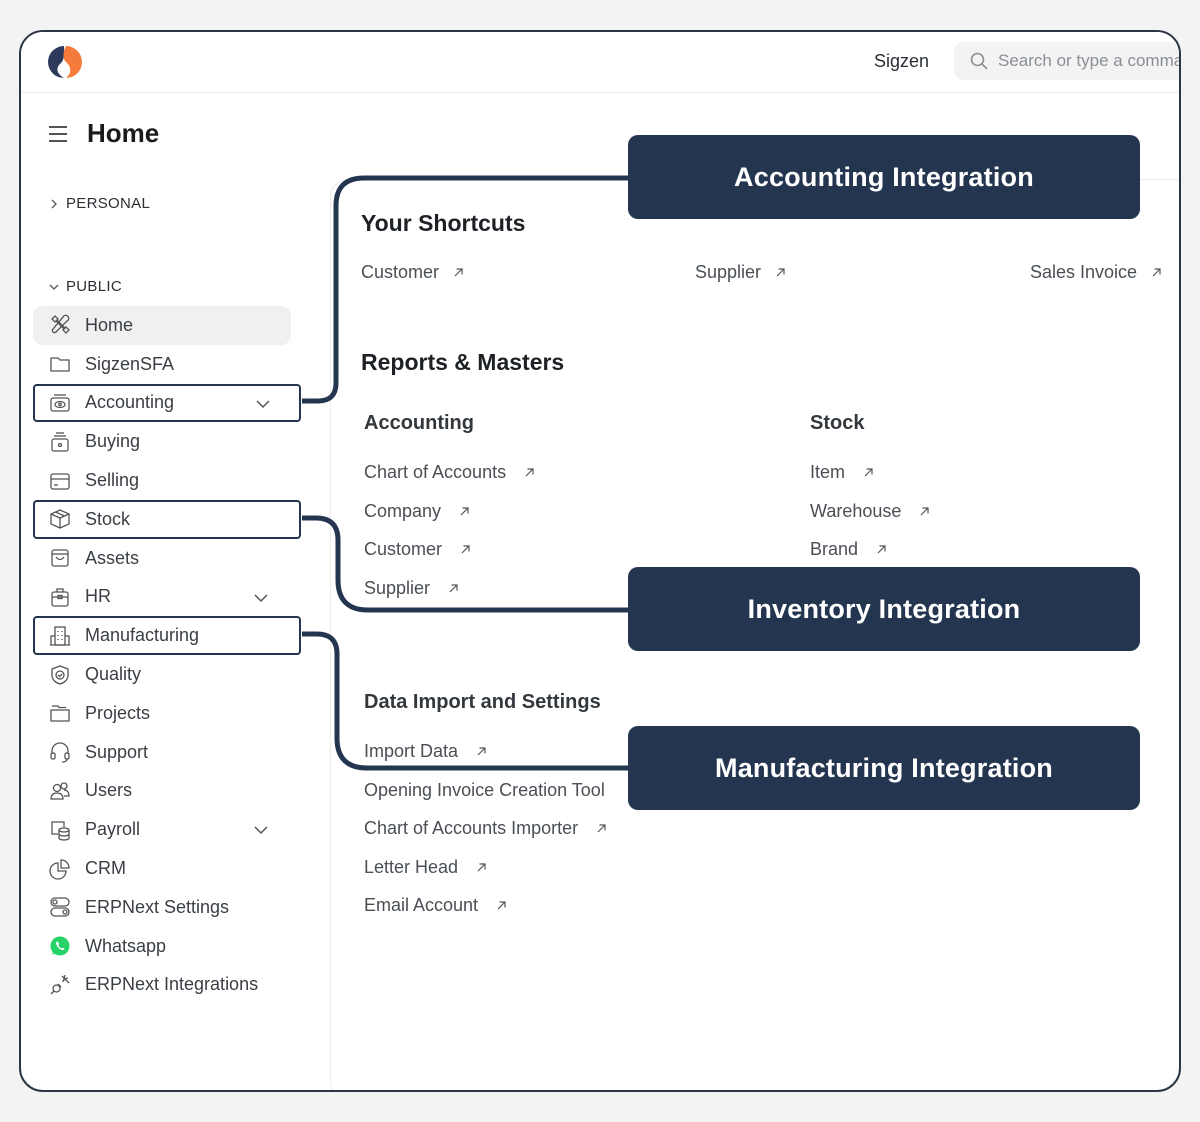 The image size is (1200, 1122). I want to click on sidebar-item-sigzensfa: SigzenSFA, so click(162, 364).